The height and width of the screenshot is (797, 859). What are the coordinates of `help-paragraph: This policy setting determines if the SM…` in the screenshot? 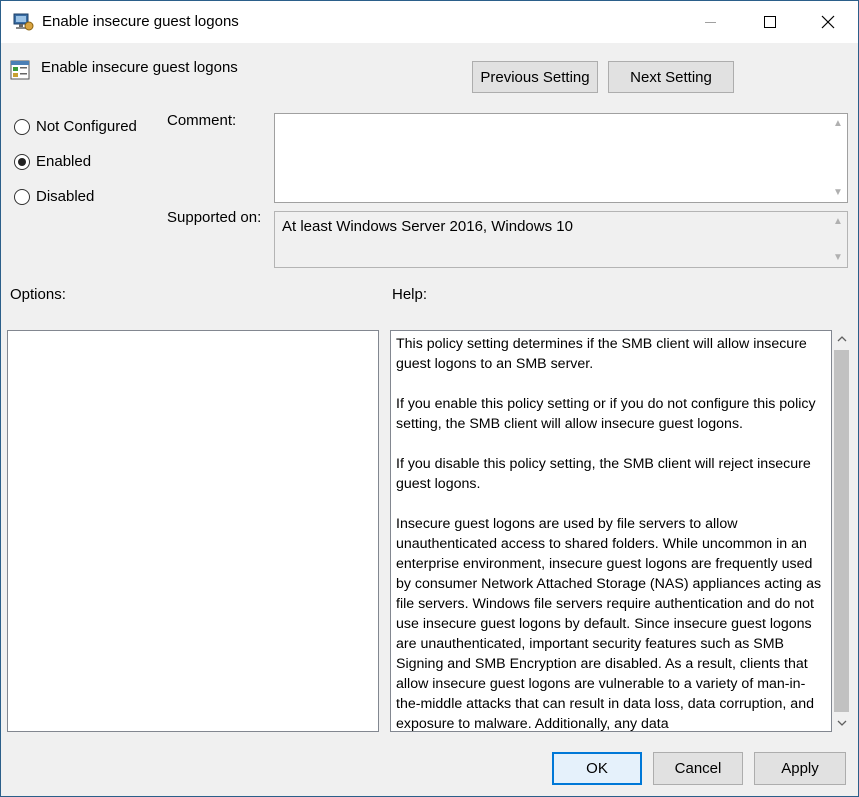 It's located at (601, 354).